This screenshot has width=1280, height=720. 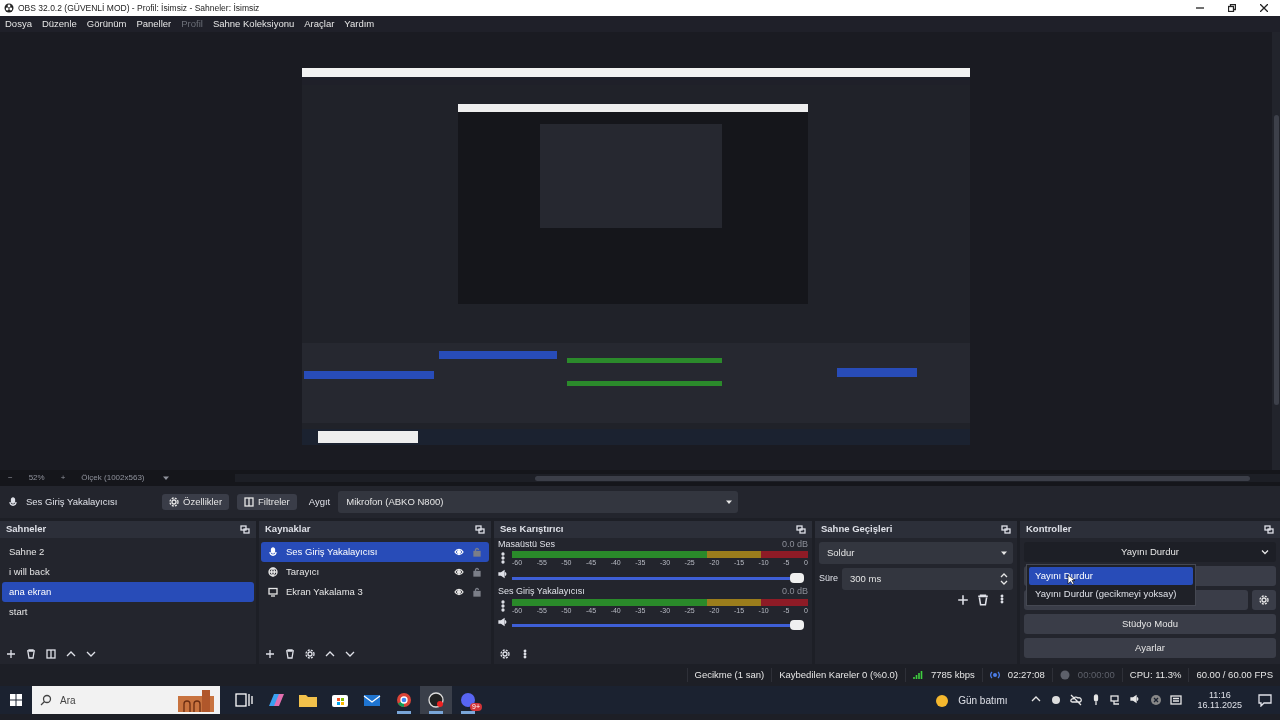 I want to click on scale-label: Ölçek (1002x563), so click(x=113, y=478).